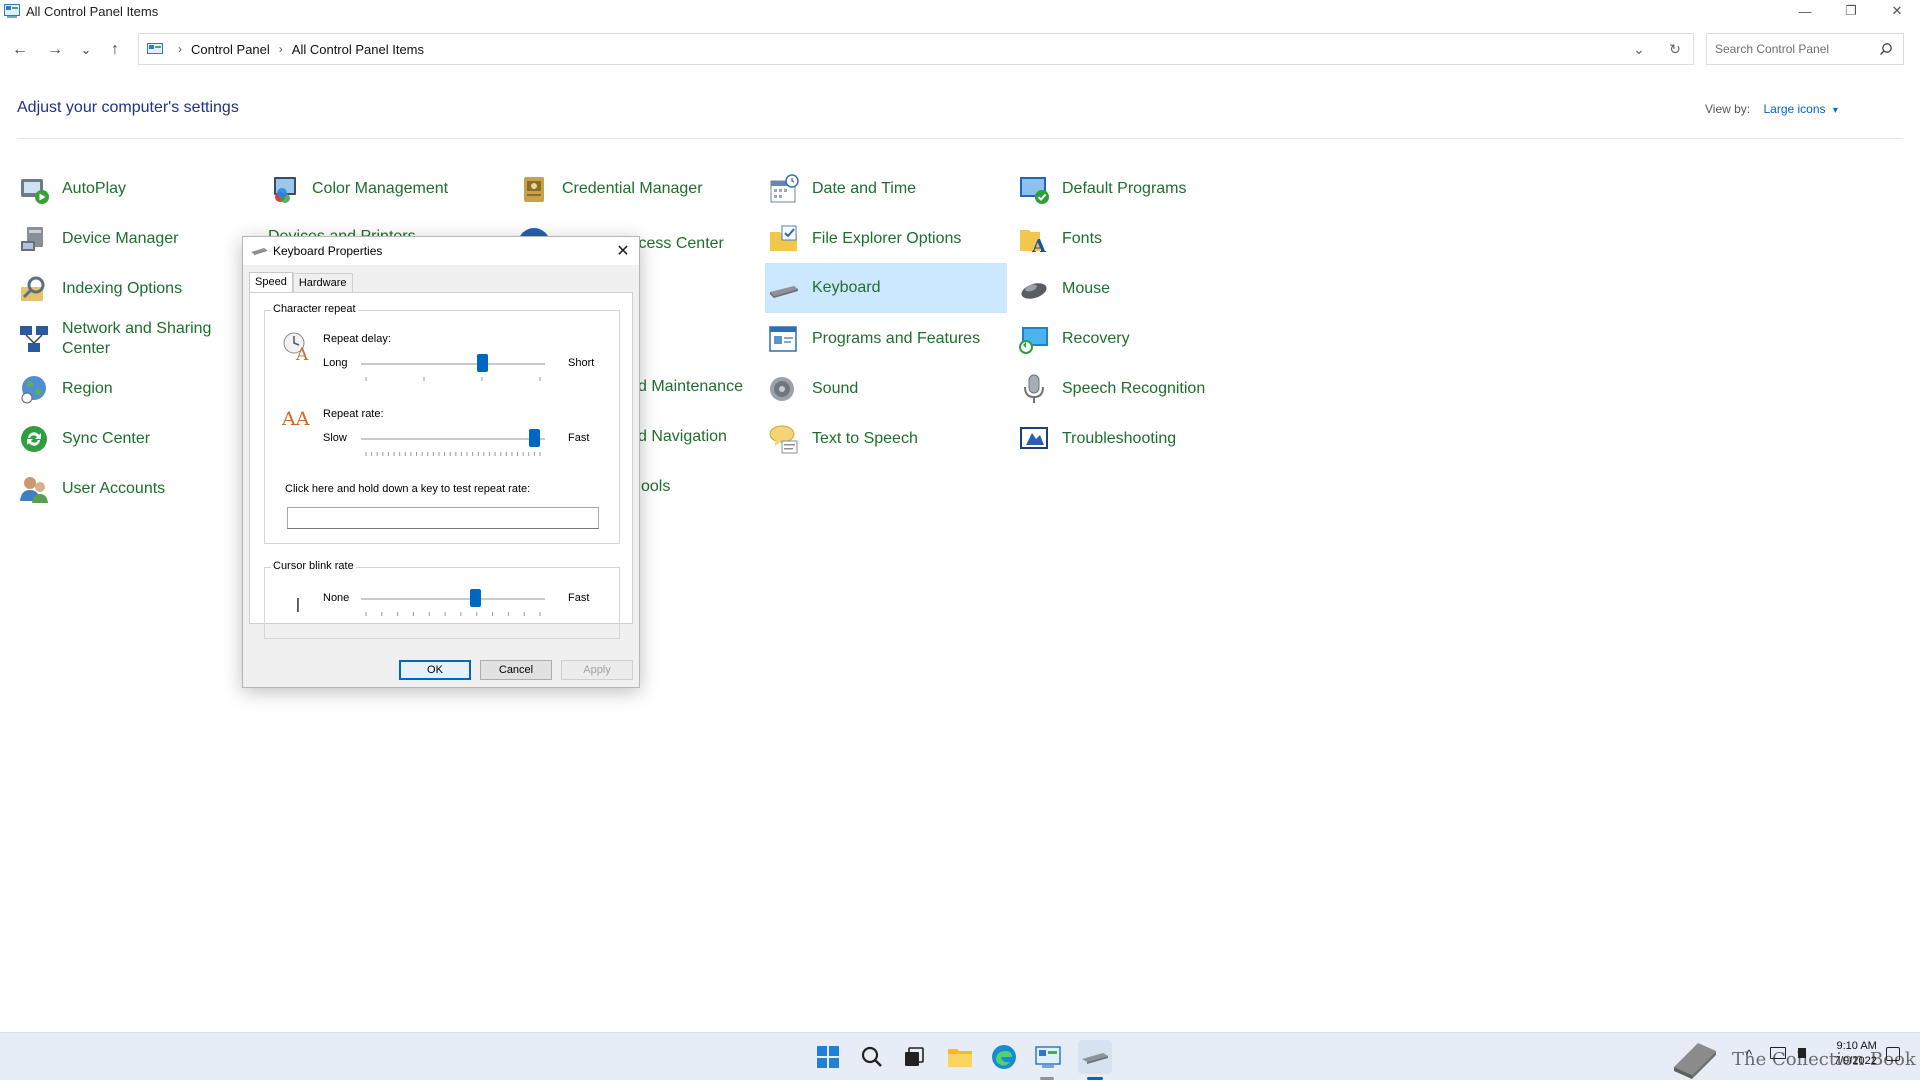  Describe the element at coordinates (313, 566) in the screenshot. I see `group-legend: Cursor blink rate` at that location.